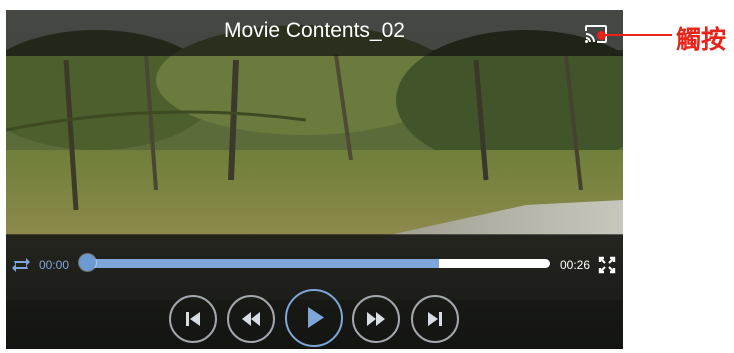  I want to click on rewind-button, so click(251, 319).